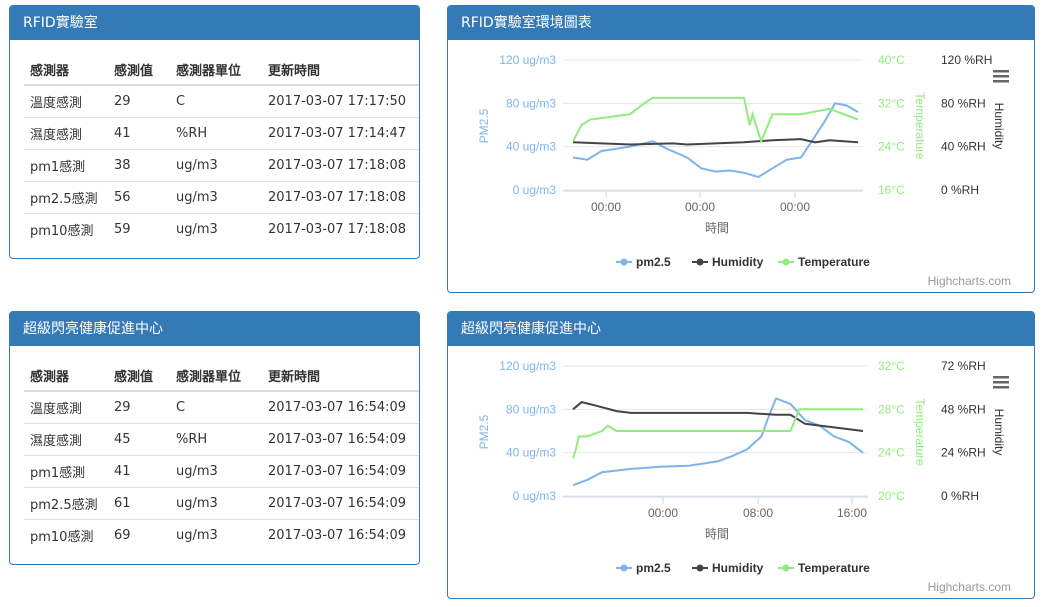 The image size is (1047, 607). Describe the element at coordinates (999, 432) in the screenshot. I see `right-axis-label: Humidity` at that location.